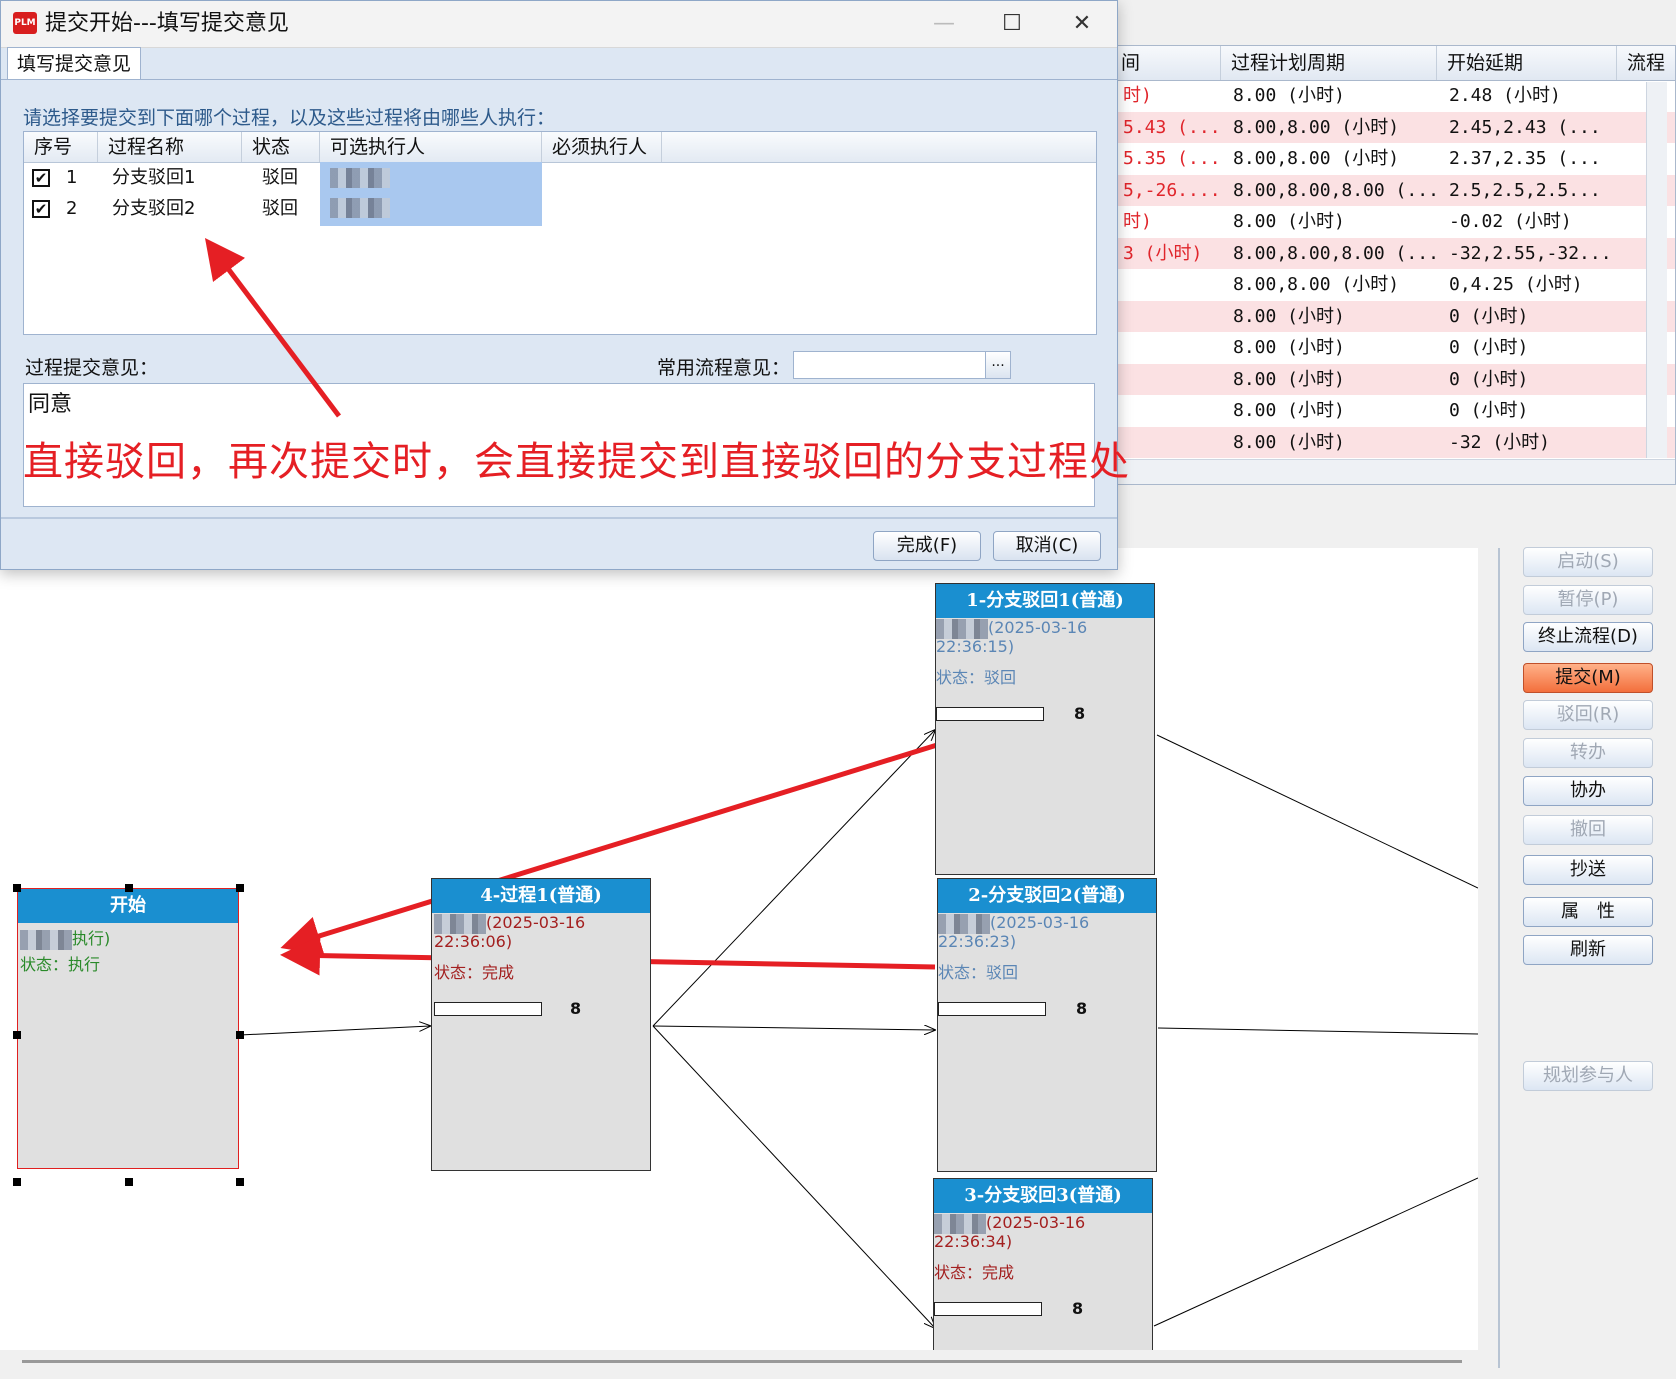 The height and width of the screenshot is (1379, 1676). Describe the element at coordinates (1588, 791) in the screenshot. I see `assist-button: 协办` at that location.